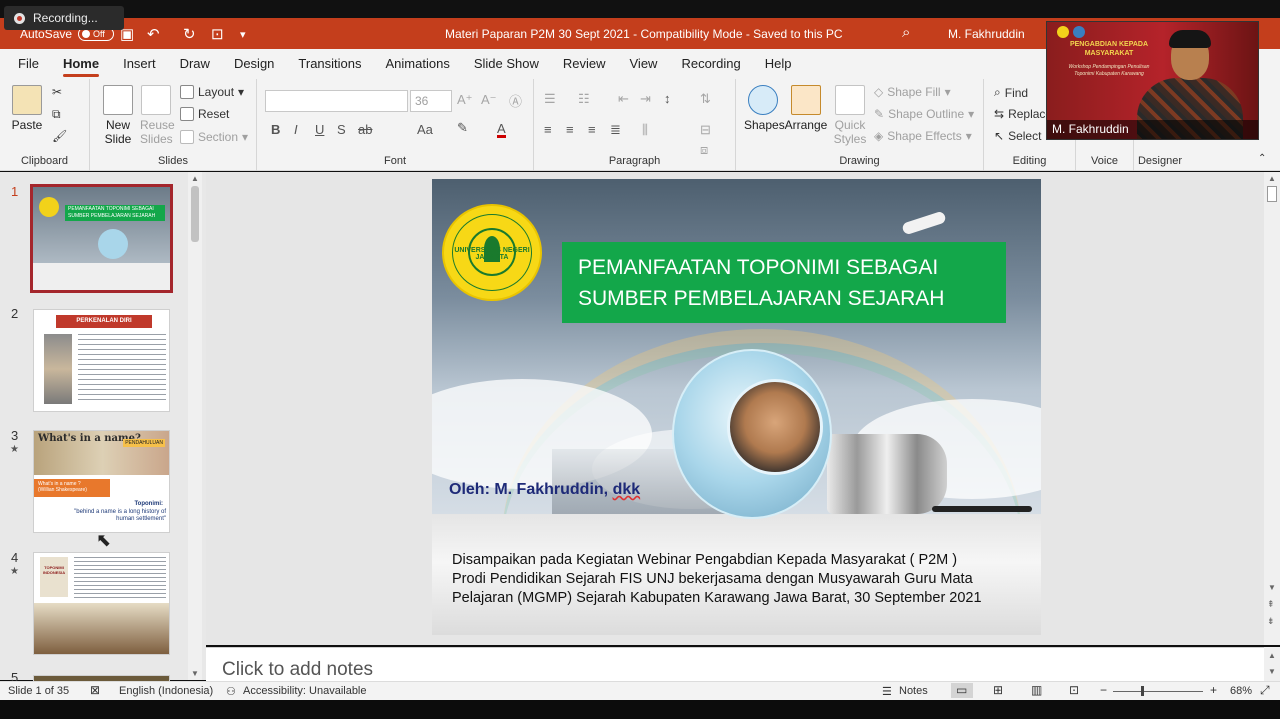 Image resolution: width=1280 pixels, height=719 pixels. Describe the element at coordinates (425, 129) in the screenshot. I see `change-case-button: Aa` at that location.